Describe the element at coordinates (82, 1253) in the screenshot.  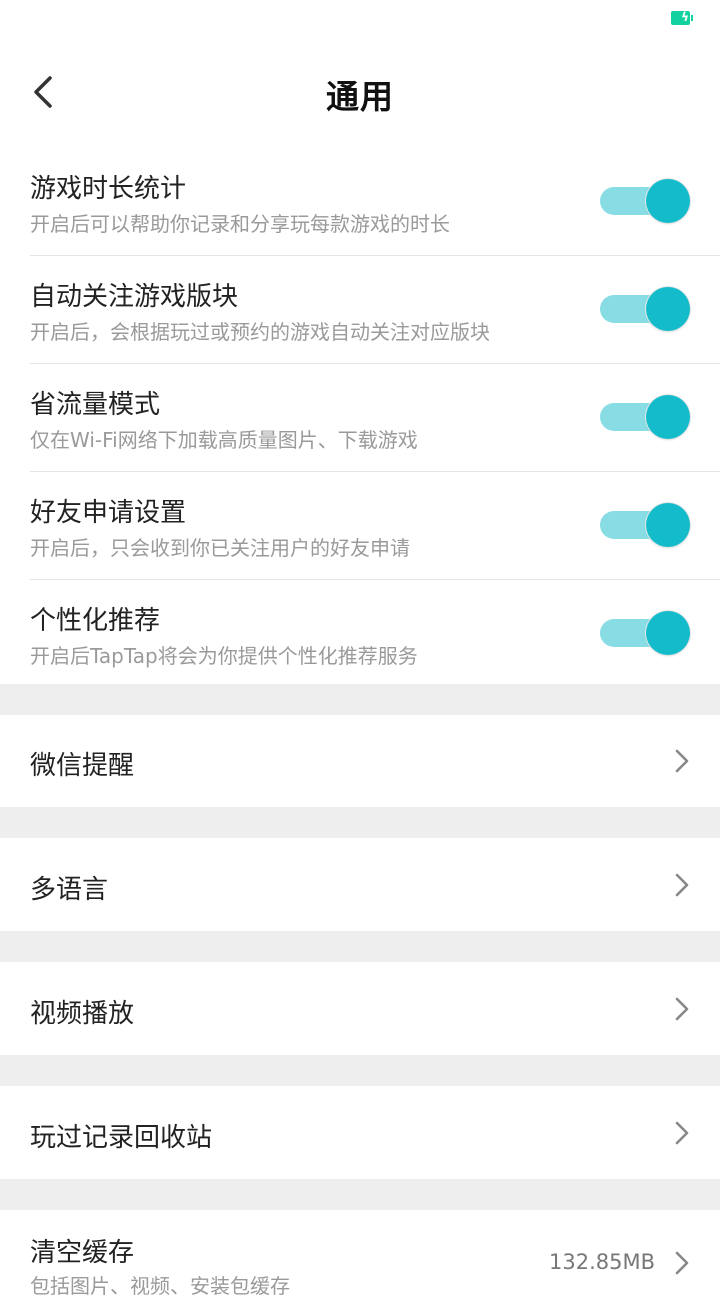
I see `nav-item-label: 清空缓存` at that location.